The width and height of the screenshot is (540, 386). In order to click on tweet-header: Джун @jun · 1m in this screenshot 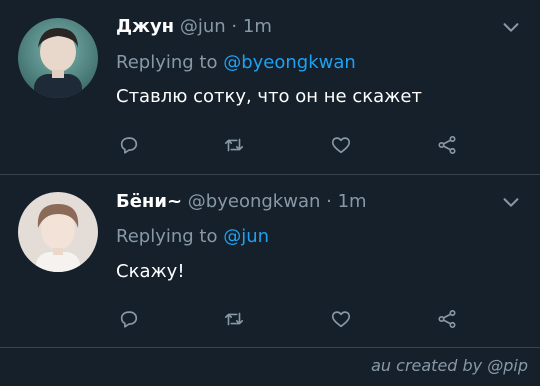, I will do `click(194, 26)`.